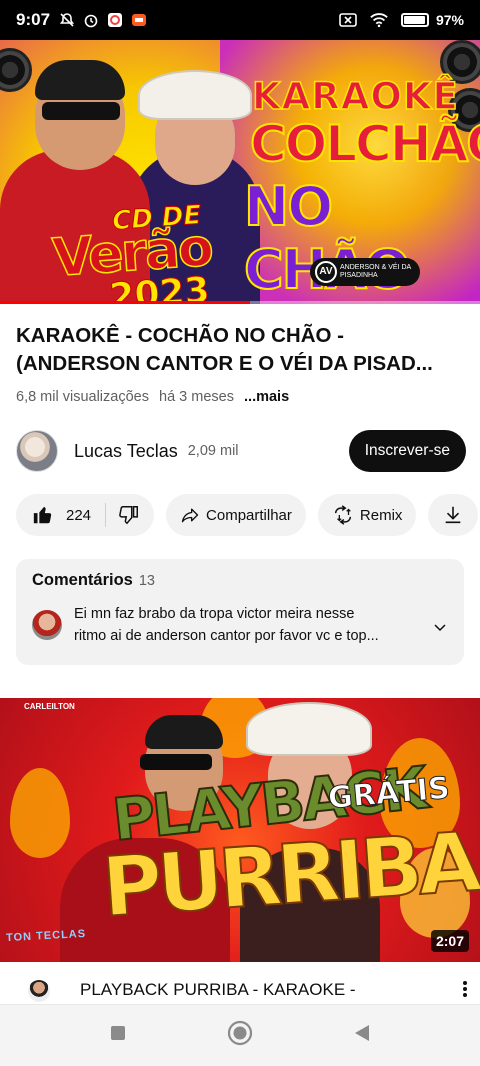  What do you see at coordinates (132, 252) in the screenshot?
I see `cd-de-verao-logo: CD DE Verão 2023` at bounding box center [132, 252].